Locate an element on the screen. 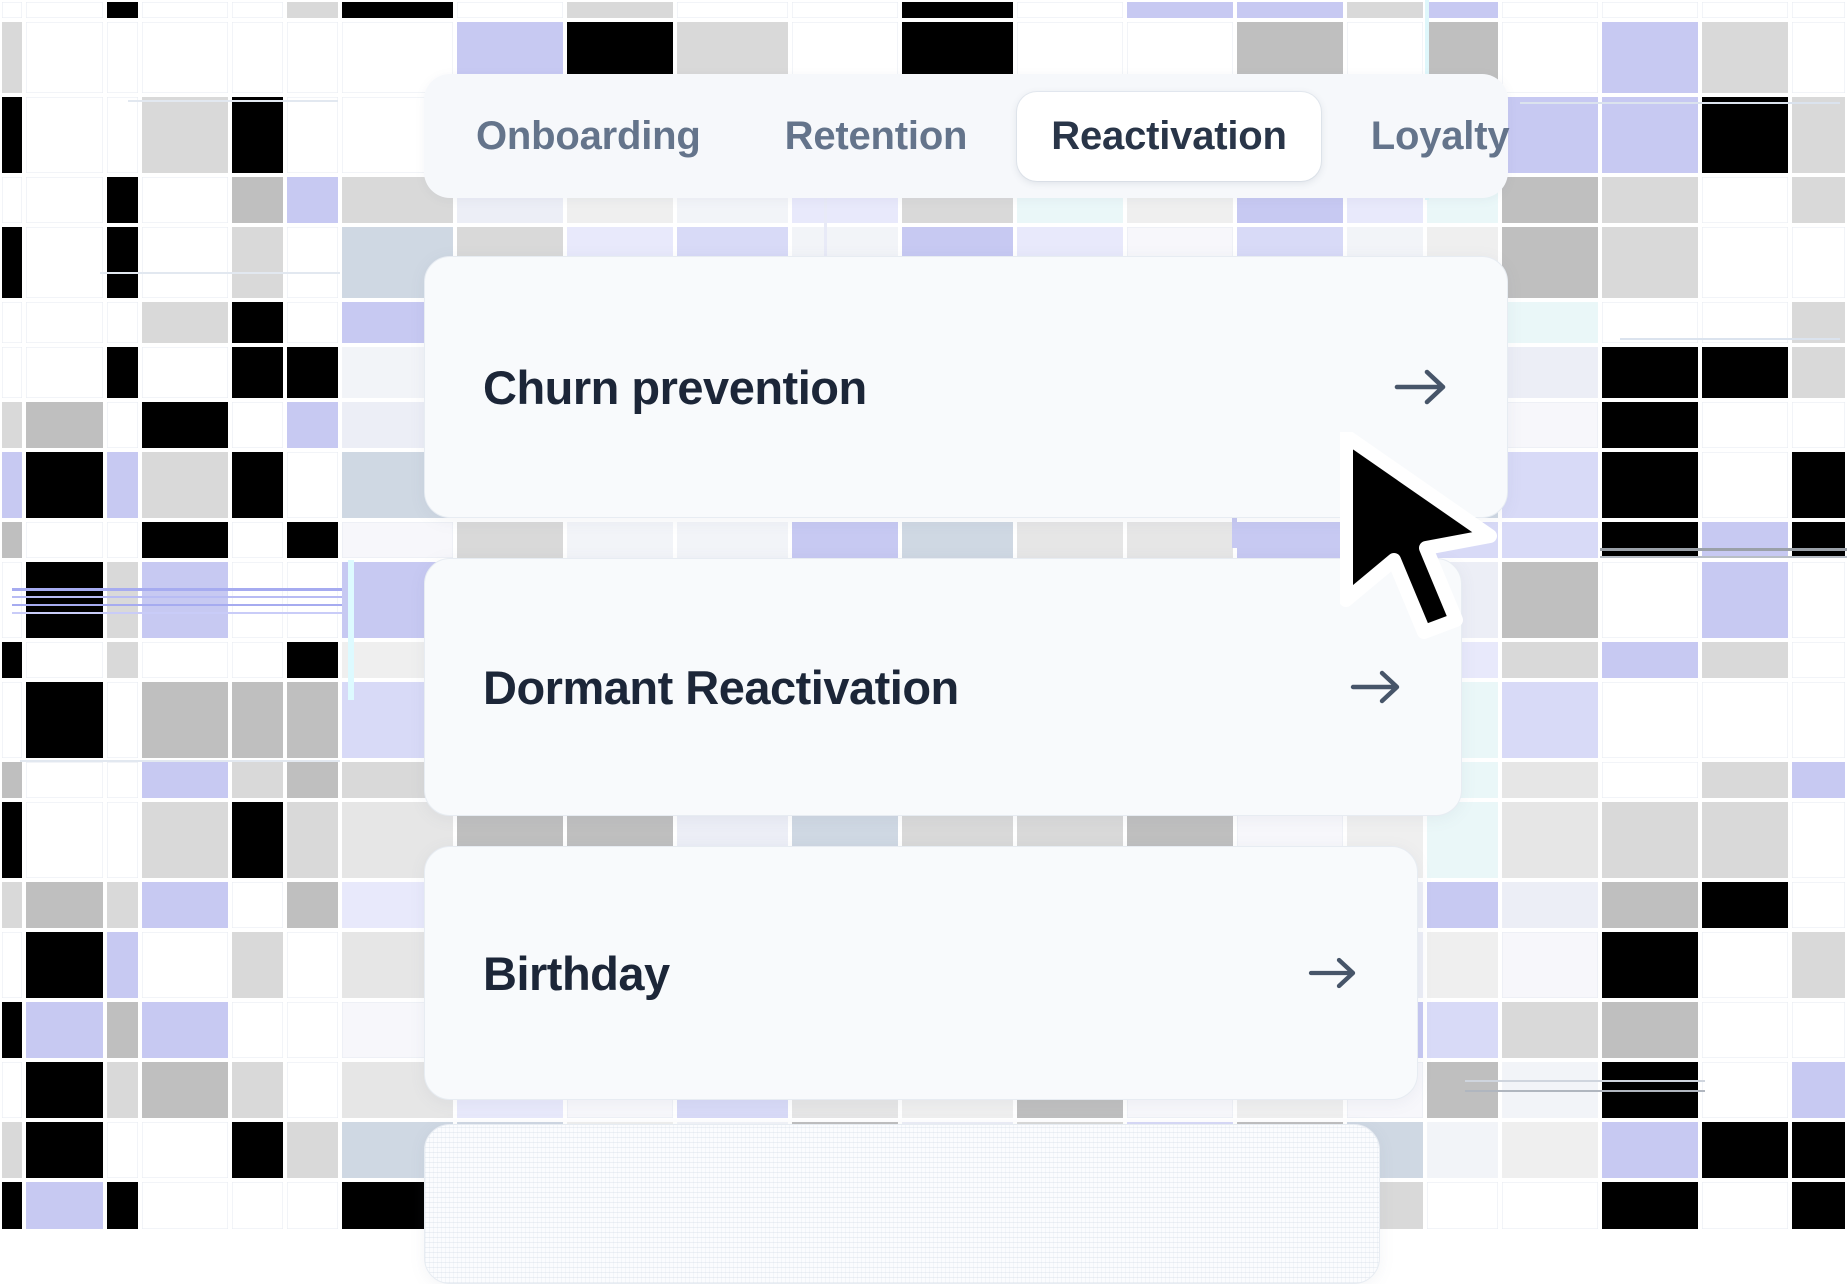 The height and width of the screenshot is (1284, 1847). campaign-card-churn-prevention: Churn prevention is located at coordinates (966, 387).